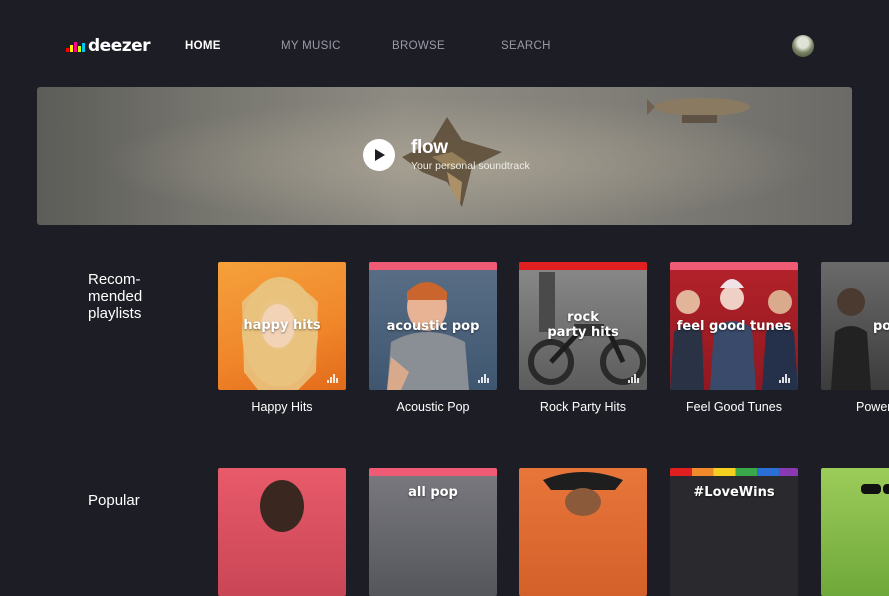 The height and width of the screenshot is (596, 889). What do you see at coordinates (881, 326) in the screenshot?
I see `cover-text: po` at bounding box center [881, 326].